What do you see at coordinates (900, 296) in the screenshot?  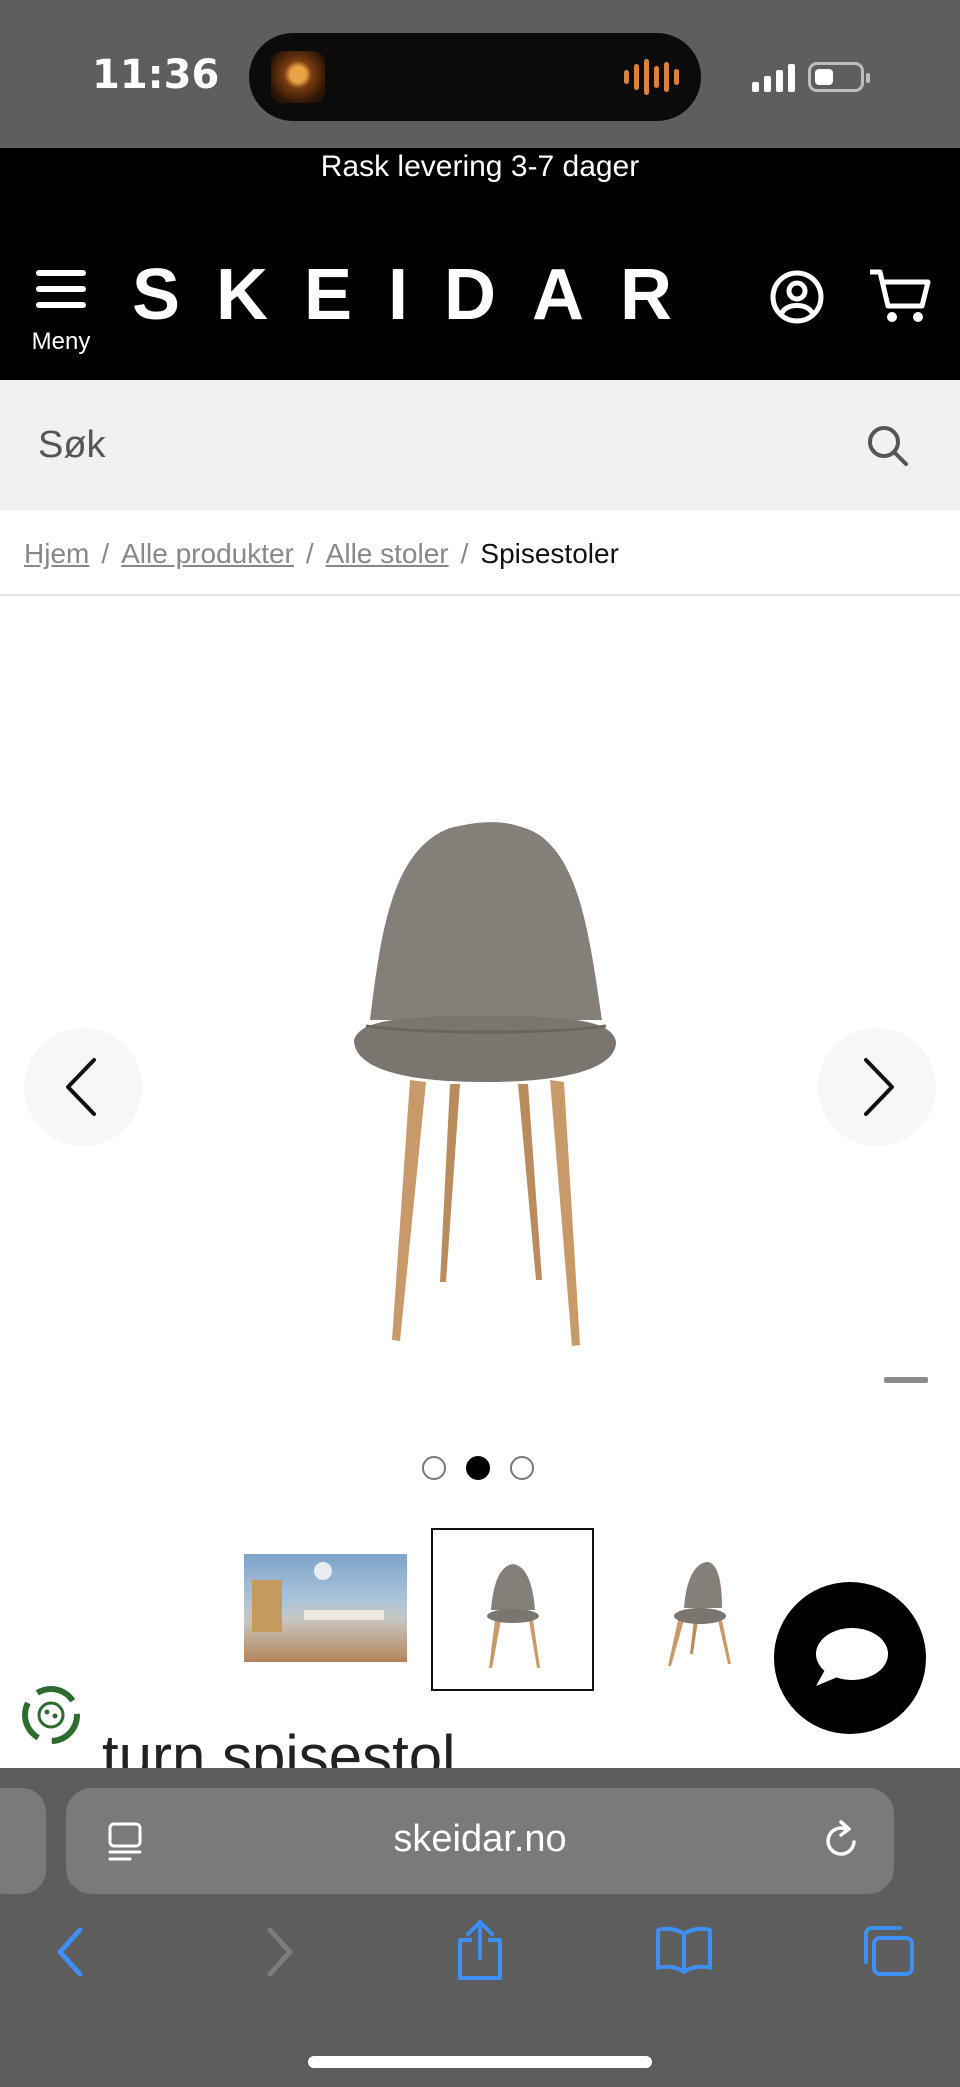 I see `cart-icon` at bounding box center [900, 296].